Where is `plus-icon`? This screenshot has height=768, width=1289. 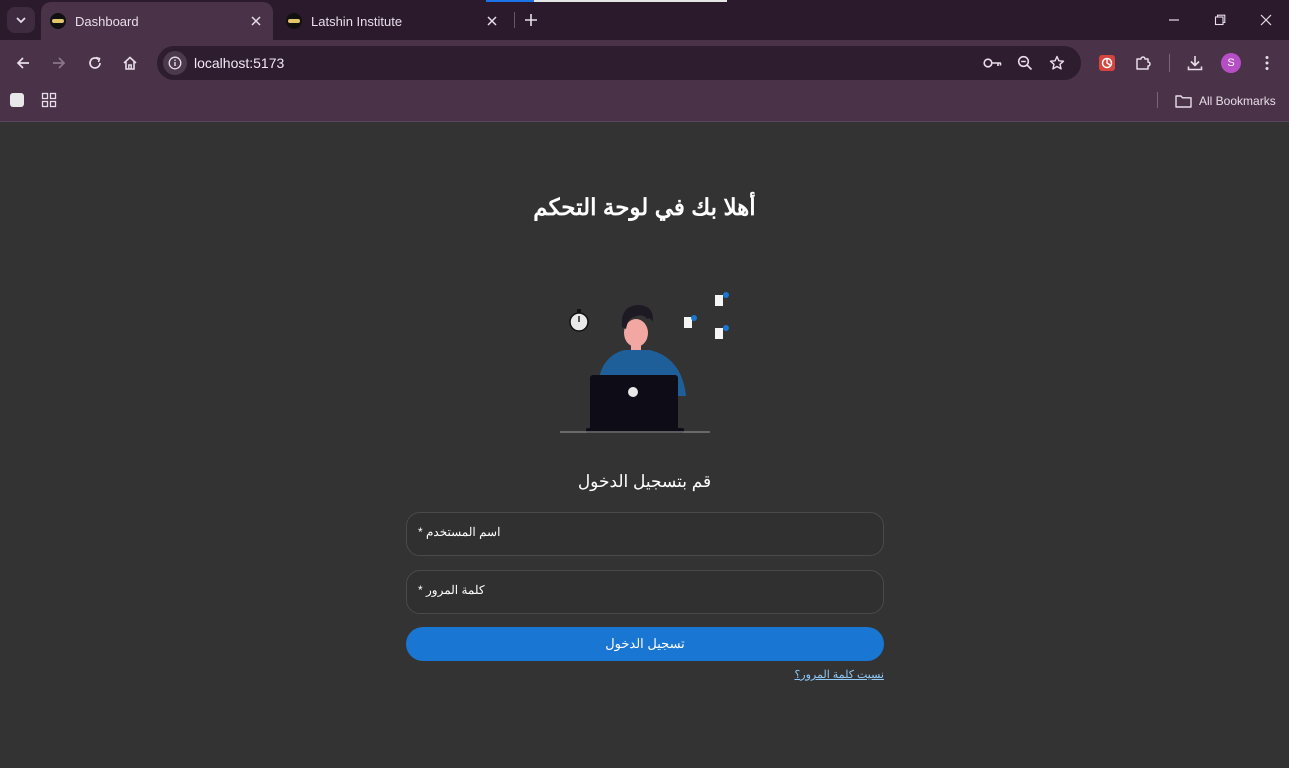
plus-icon is located at coordinates (531, 20).